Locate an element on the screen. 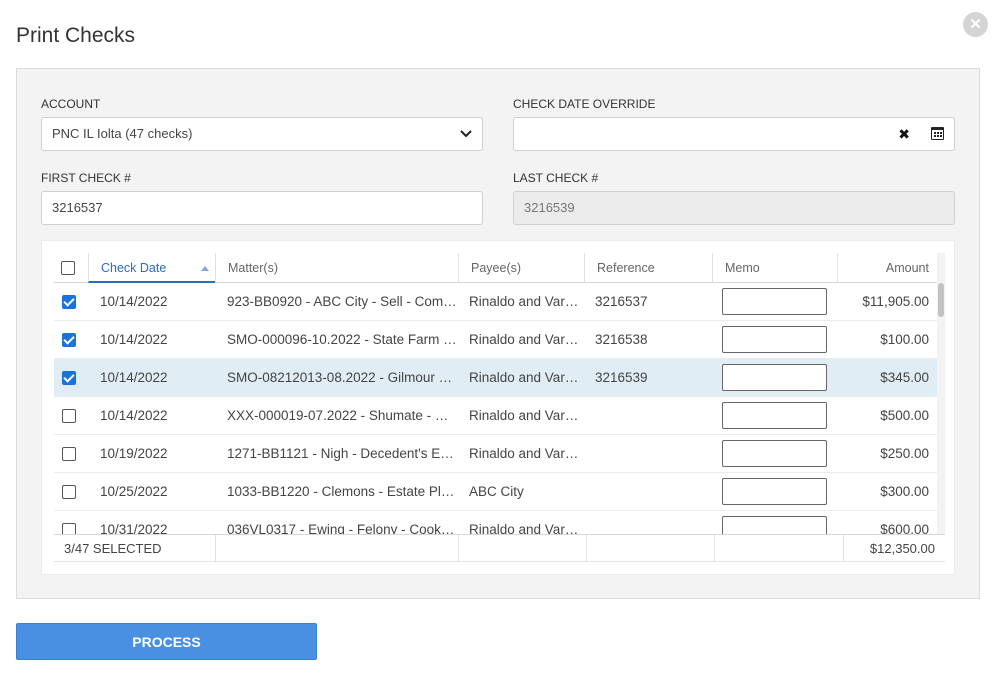 This screenshot has width=999, height=697. cell-payee: ABC City is located at coordinates (496, 491).